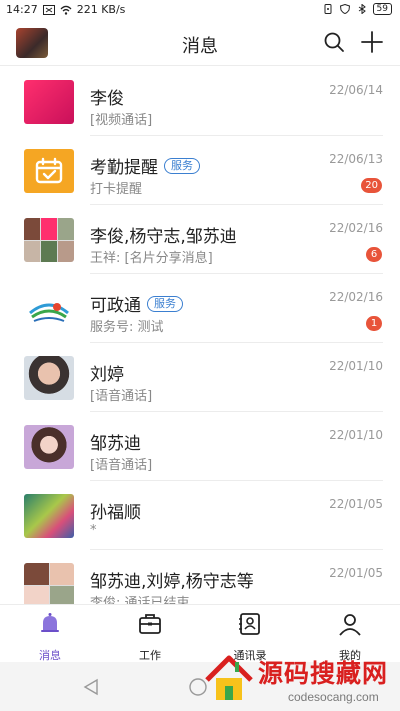  Describe the element at coordinates (50, 622) in the screenshot. I see `bell-icon` at that location.